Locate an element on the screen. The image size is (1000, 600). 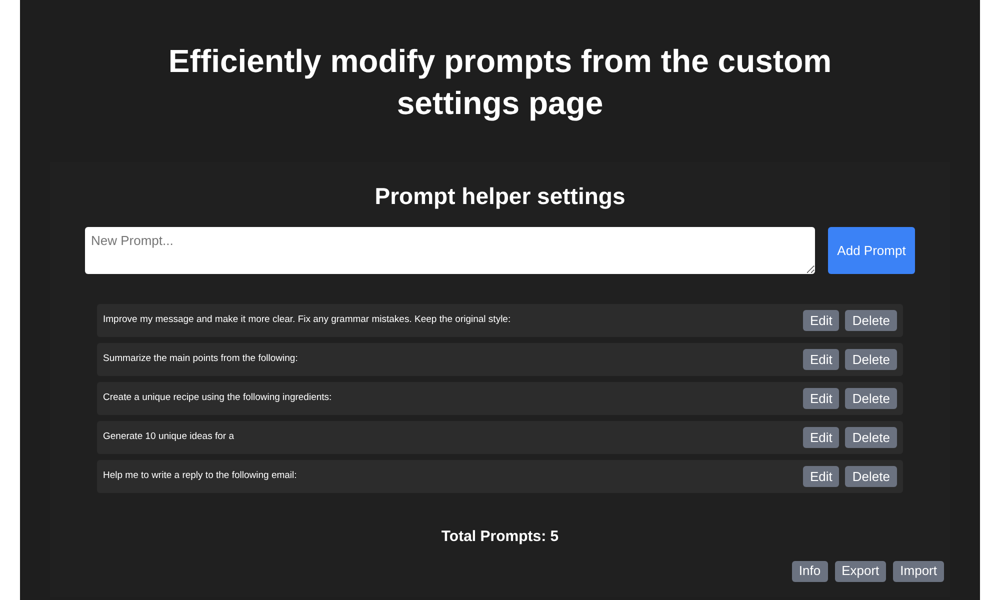
total-prompts: Total Prompts: 5 is located at coordinates (500, 537).